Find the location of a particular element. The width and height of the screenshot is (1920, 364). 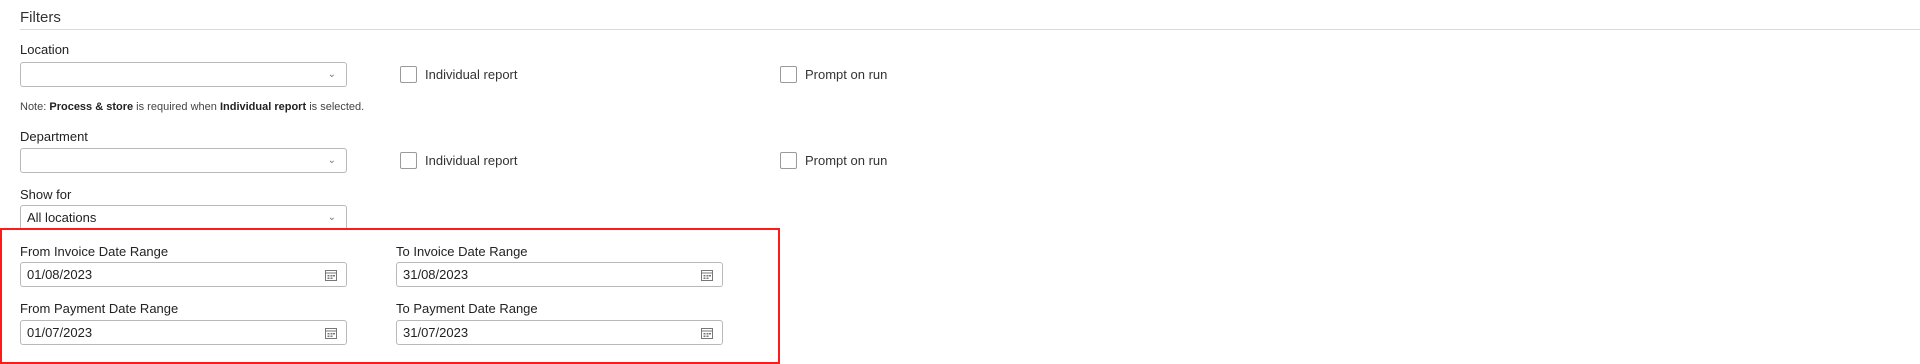

department-label: Department is located at coordinates (54, 136).